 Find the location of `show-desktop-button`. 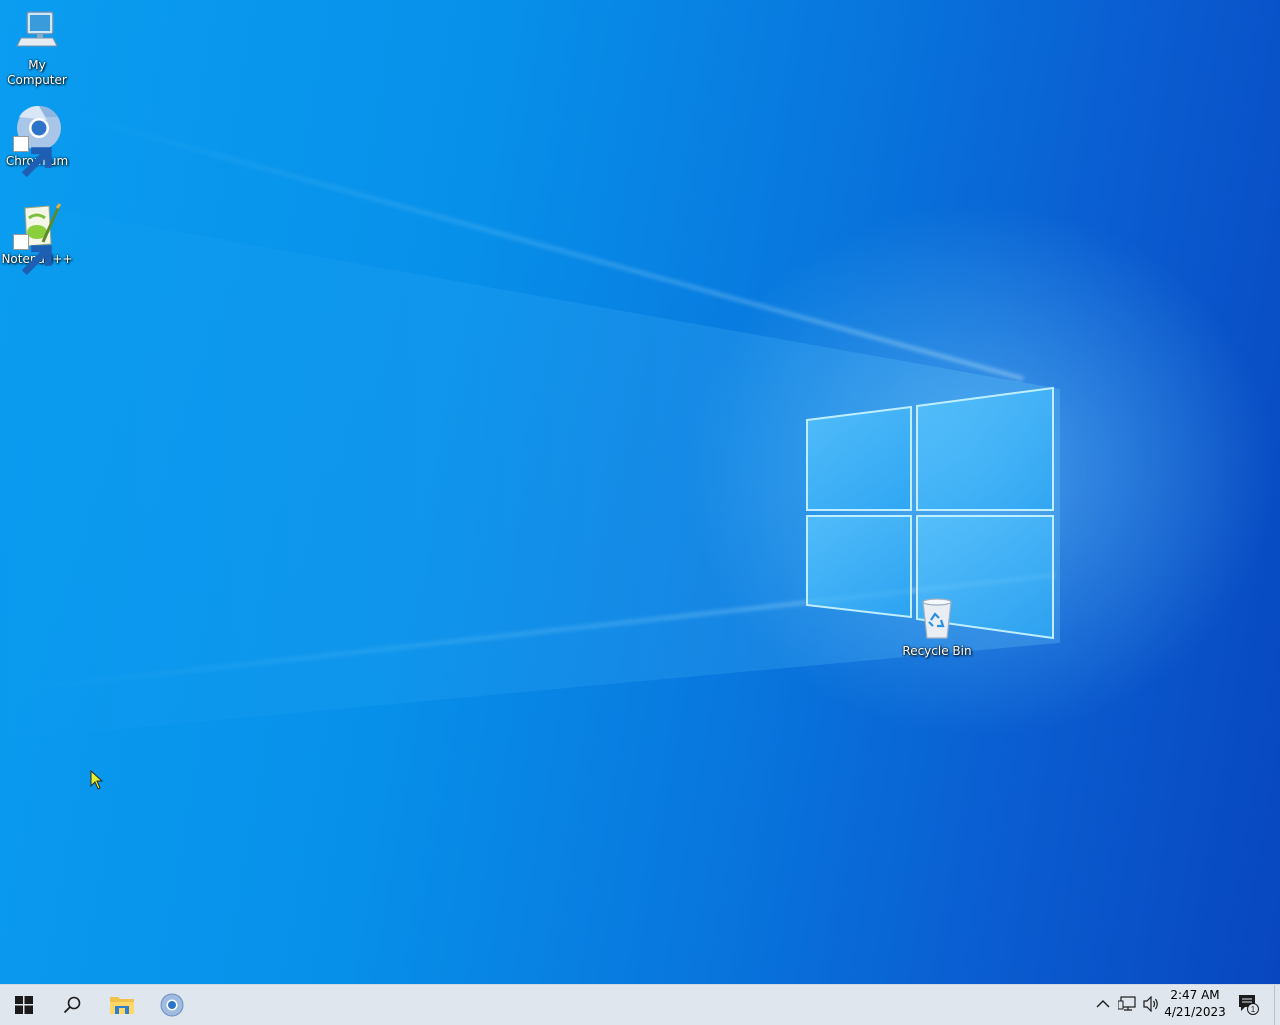

show-desktop-button is located at coordinates (1277, 1005).